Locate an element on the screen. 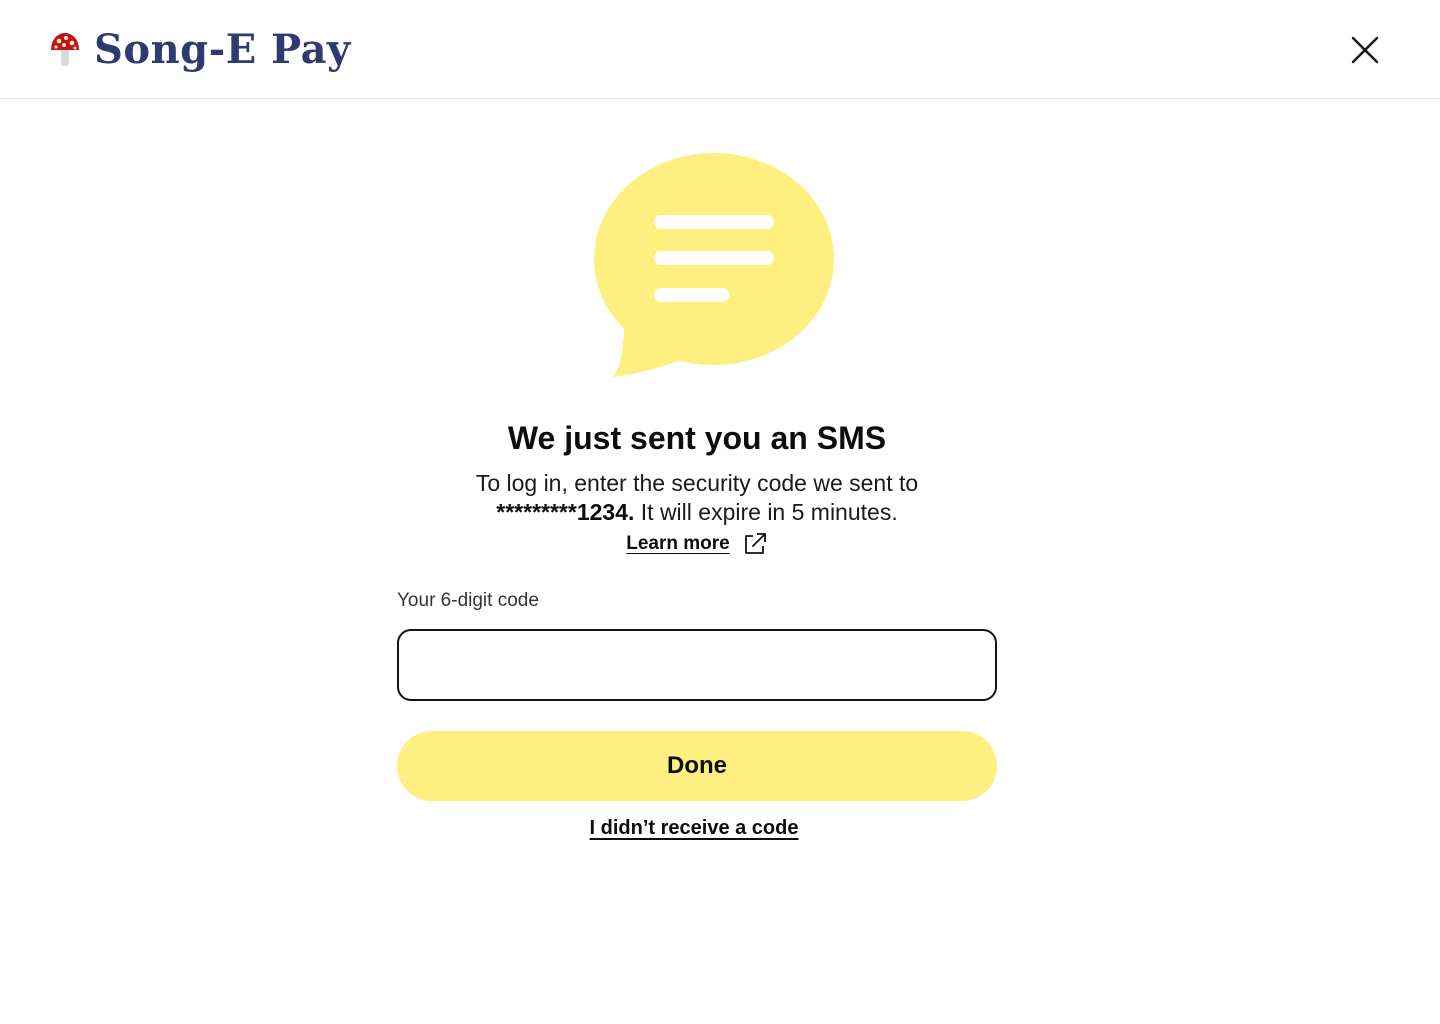 This screenshot has height=1024, width=1440. learn-more-link: Learn more is located at coordinates (677, 544).